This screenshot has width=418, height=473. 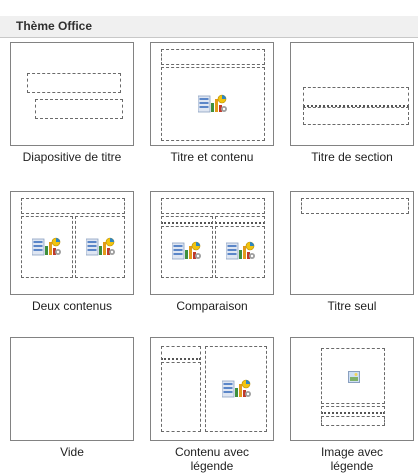 I want to click on layout-diapositive-de-titre: Diapositive de titre, so click(x=72, y=103).